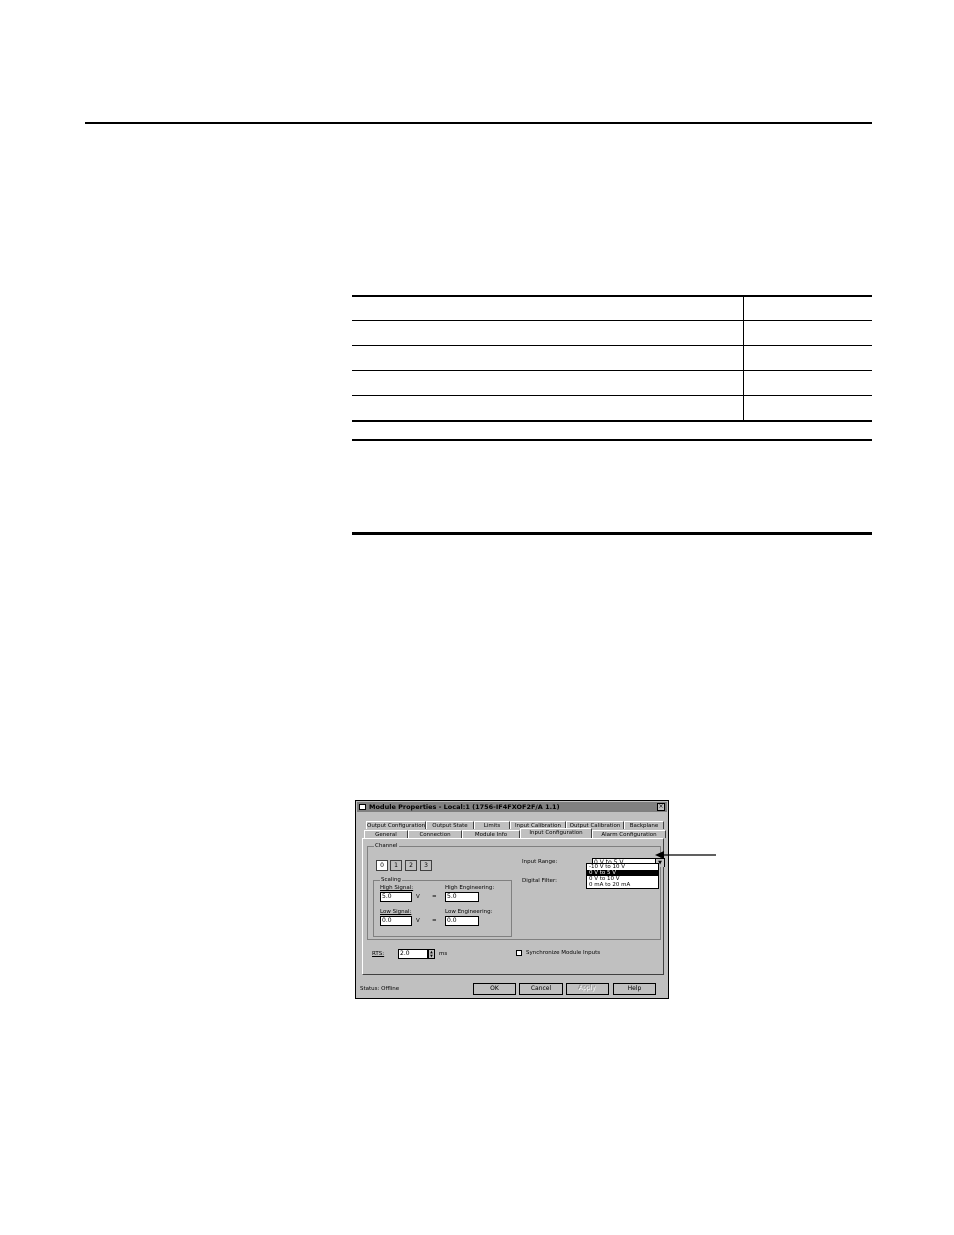  Describe the element at coordinates (494, 989) in the screenshot. I see `ok-button: OK` at that location.